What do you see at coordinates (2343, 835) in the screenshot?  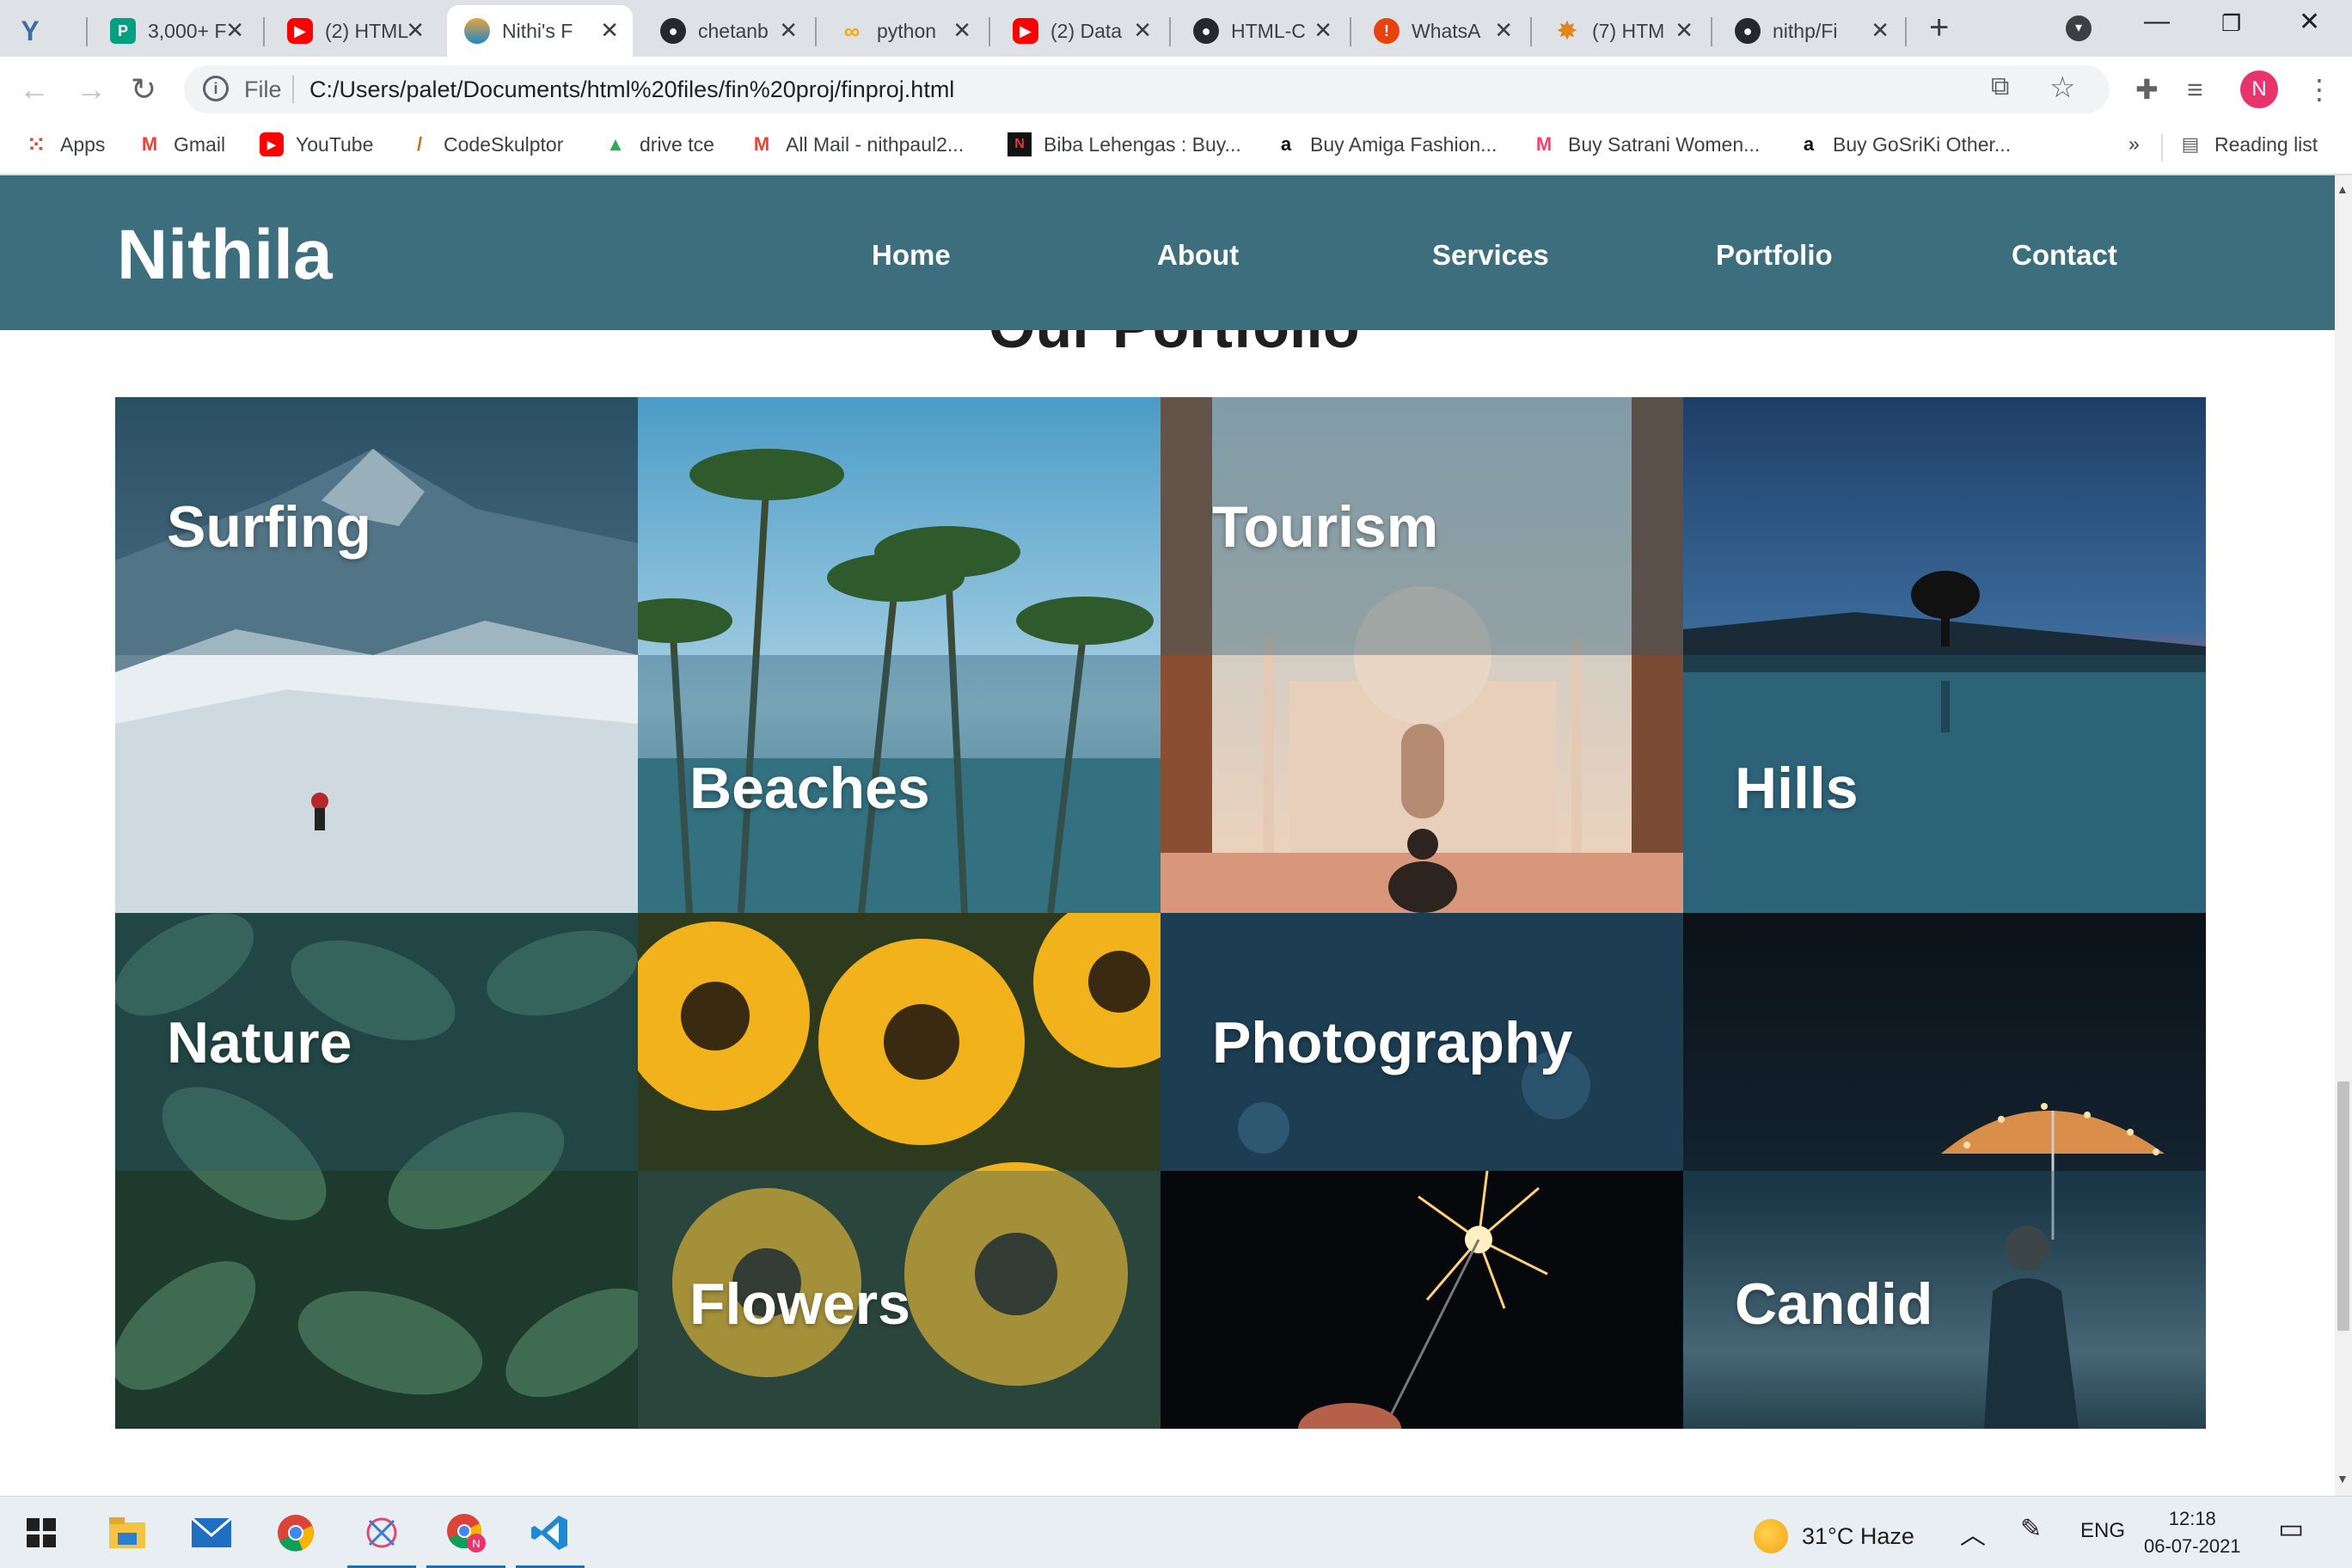 I see `page-scrollbar: ▲ ▼` at bounding box center [2343, 835].